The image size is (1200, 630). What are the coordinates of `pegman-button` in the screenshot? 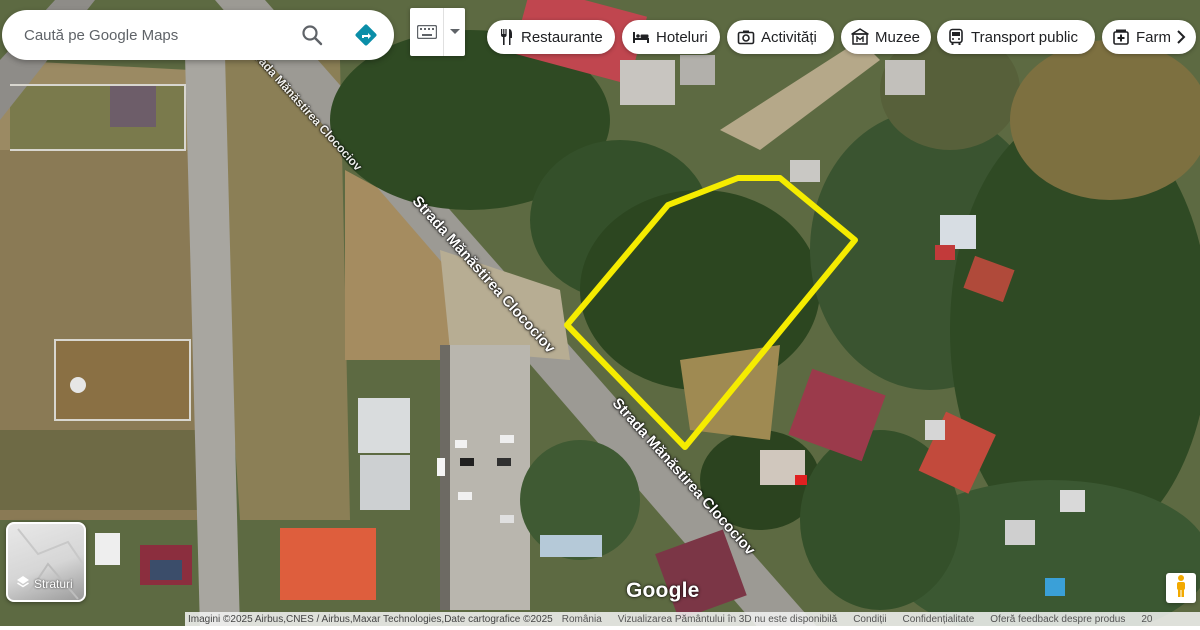 It's located at (1181, 588).